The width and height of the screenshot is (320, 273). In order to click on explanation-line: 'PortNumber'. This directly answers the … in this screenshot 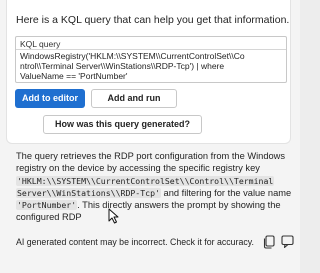, I will do `click(151, 205)`.